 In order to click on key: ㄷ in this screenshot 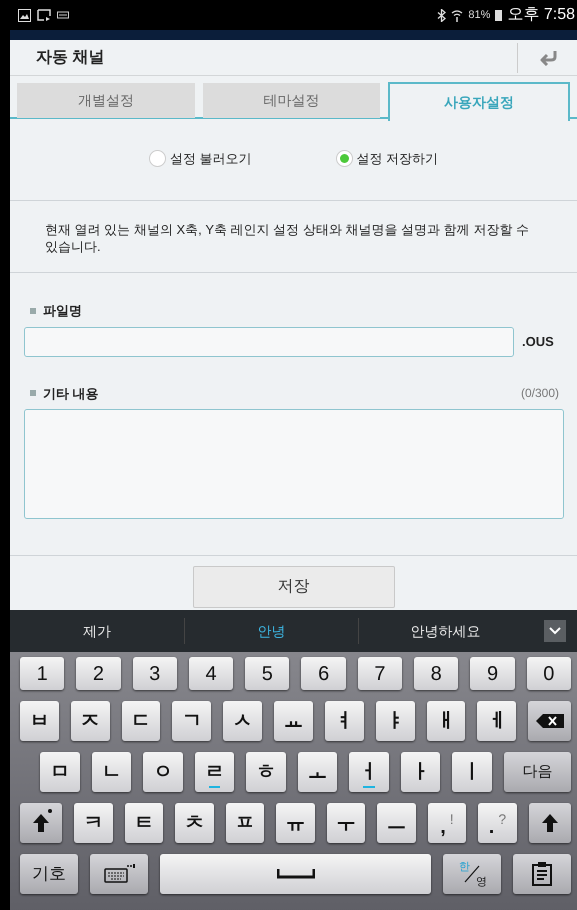, I will do `click(141, 721)`.